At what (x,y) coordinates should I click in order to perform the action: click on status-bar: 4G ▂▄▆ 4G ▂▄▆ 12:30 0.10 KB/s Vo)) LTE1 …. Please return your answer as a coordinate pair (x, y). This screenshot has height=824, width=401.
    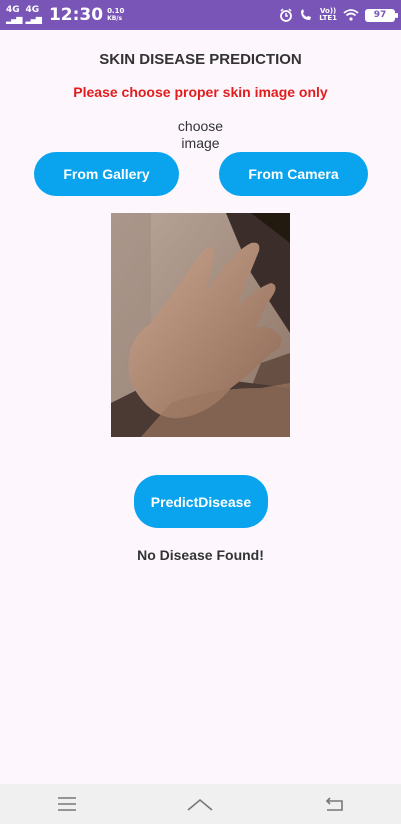
    Looking at the image, I should click on (200, 15).